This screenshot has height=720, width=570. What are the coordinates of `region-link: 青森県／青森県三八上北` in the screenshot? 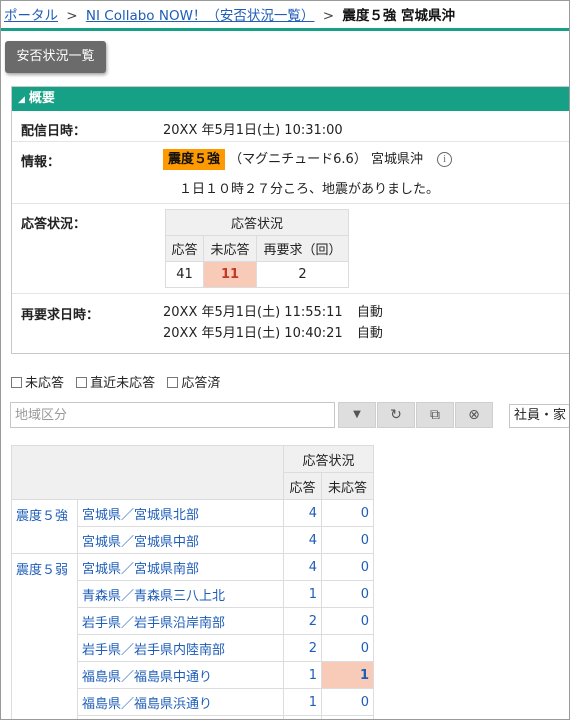 It's located at (180, 594).